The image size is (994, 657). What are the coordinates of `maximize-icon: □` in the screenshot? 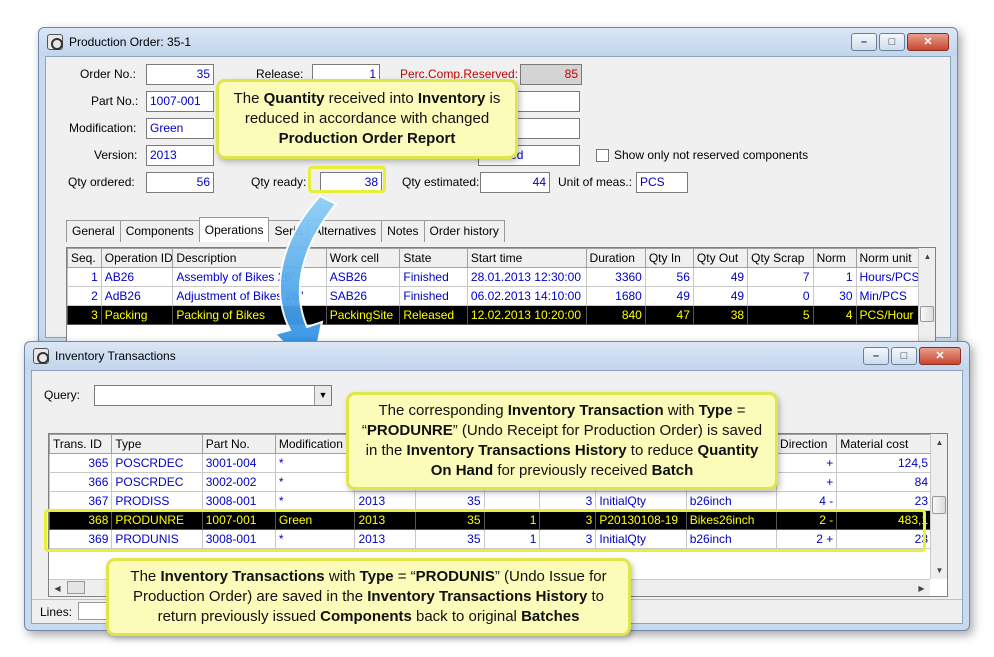 It's located at (892, 42).